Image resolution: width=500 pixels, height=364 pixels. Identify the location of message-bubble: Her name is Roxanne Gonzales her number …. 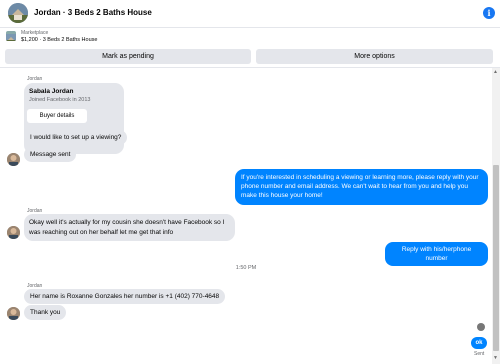
(125, 296).